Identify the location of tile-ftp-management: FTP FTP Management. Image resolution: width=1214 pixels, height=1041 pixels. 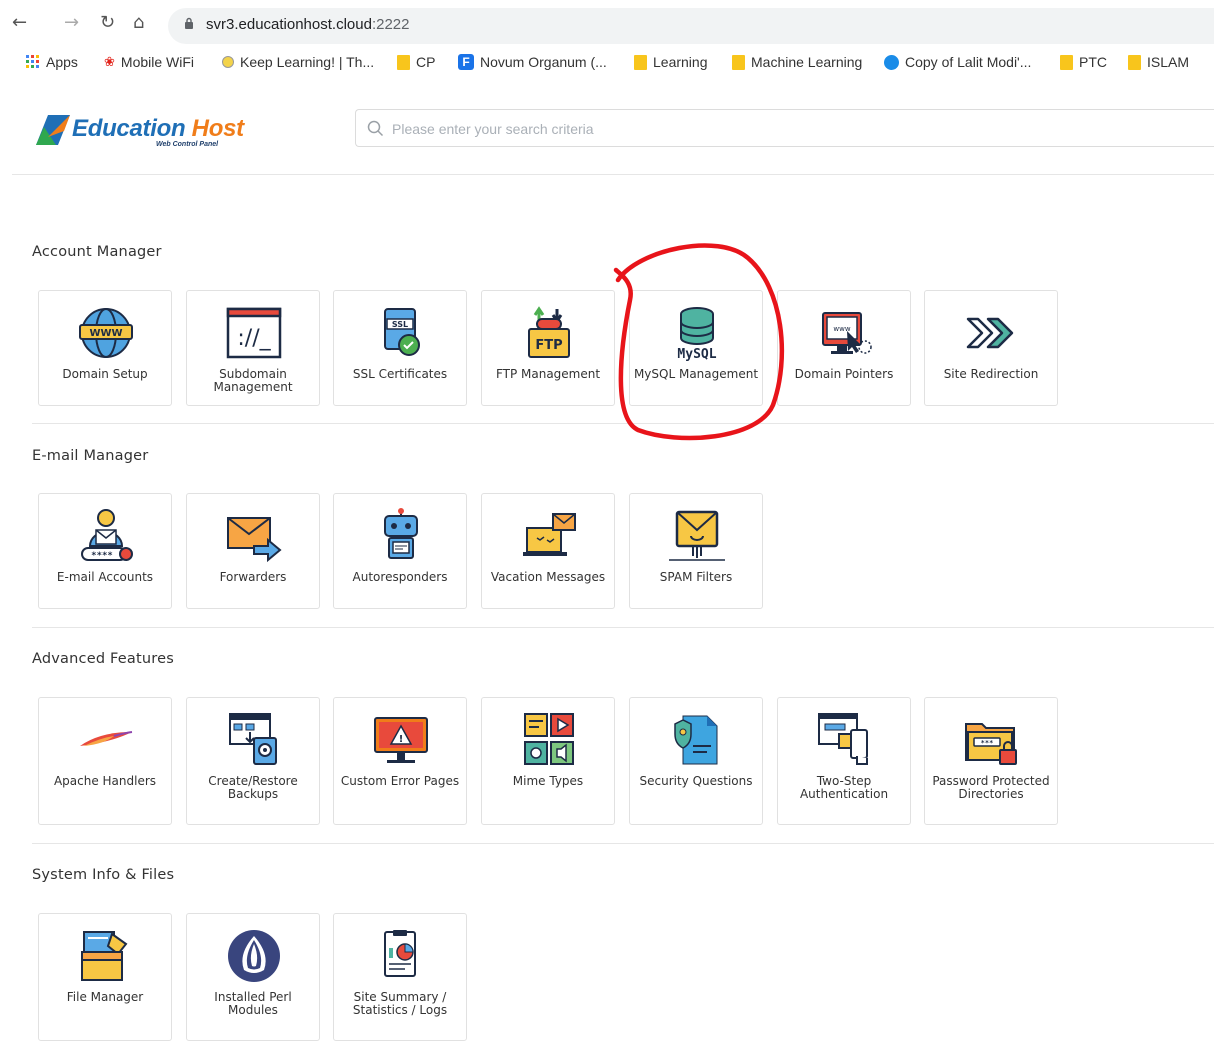
(548, 348).